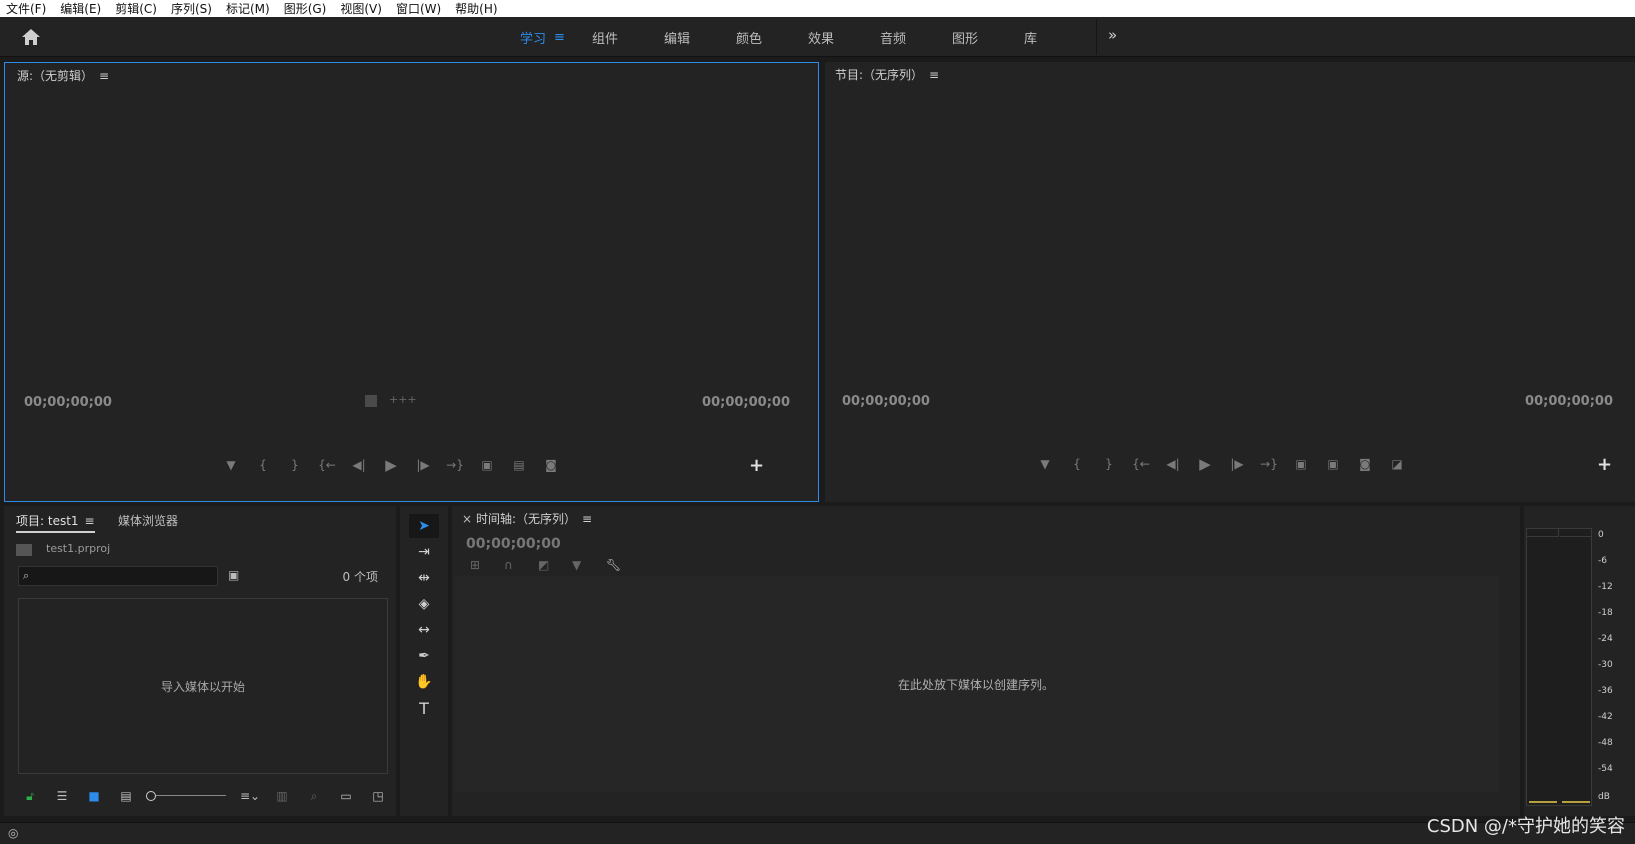  What do you see at coordinates (1301, 464) in the screenshot?
I see `lift-icon: ▣` at bounding box center [1301, 464].